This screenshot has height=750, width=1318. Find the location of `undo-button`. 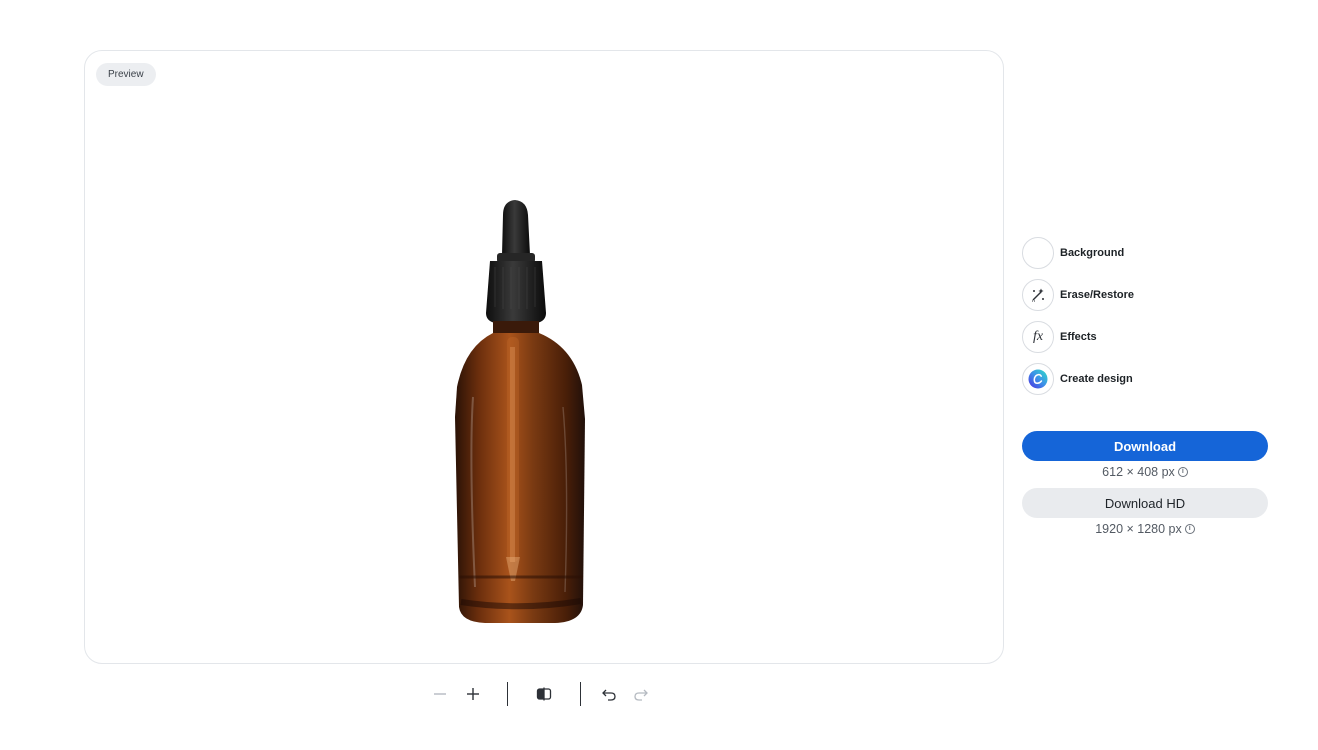

undo-button is located at coordinates (609, 694).